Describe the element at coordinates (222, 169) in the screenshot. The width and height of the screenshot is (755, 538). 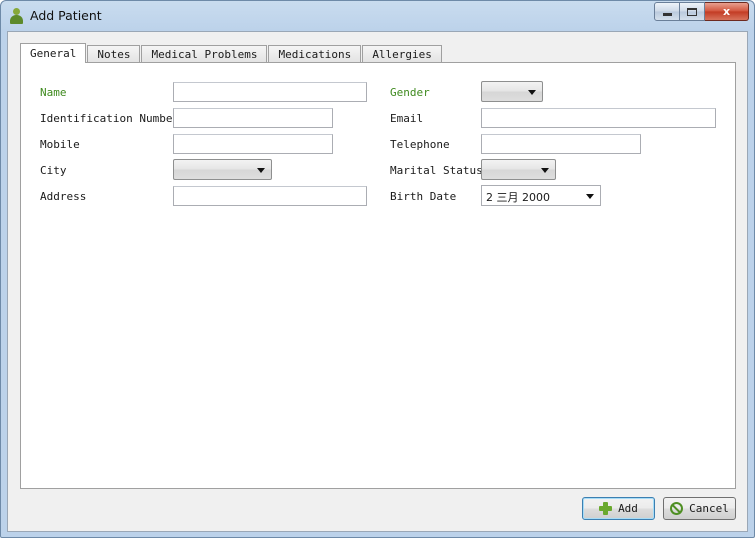
I see `city-dropdown` at that location.